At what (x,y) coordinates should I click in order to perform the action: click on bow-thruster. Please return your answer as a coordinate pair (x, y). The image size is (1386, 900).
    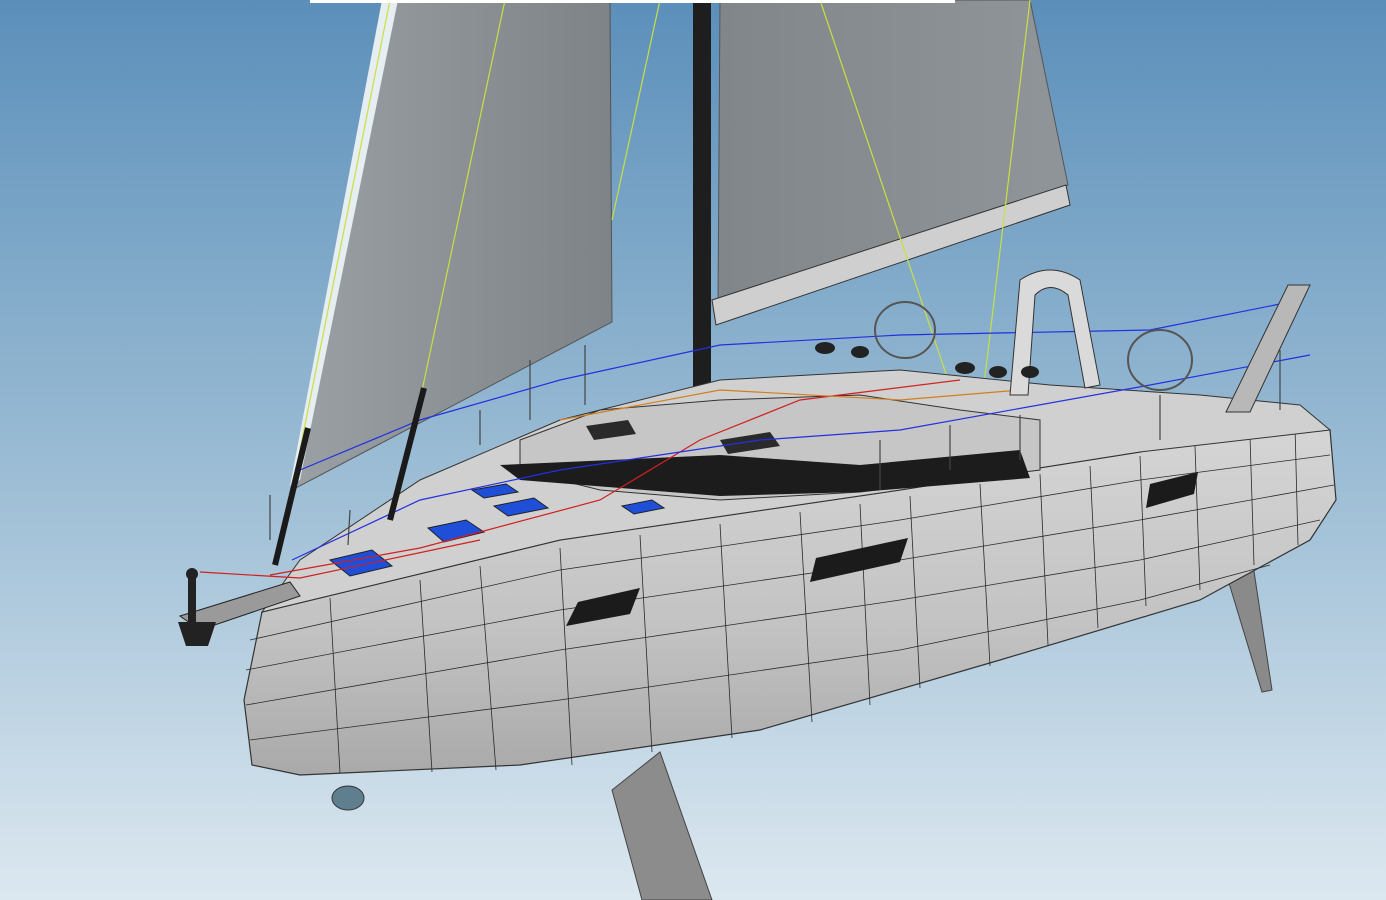
    Looking at the image, I should click on (348, 798).